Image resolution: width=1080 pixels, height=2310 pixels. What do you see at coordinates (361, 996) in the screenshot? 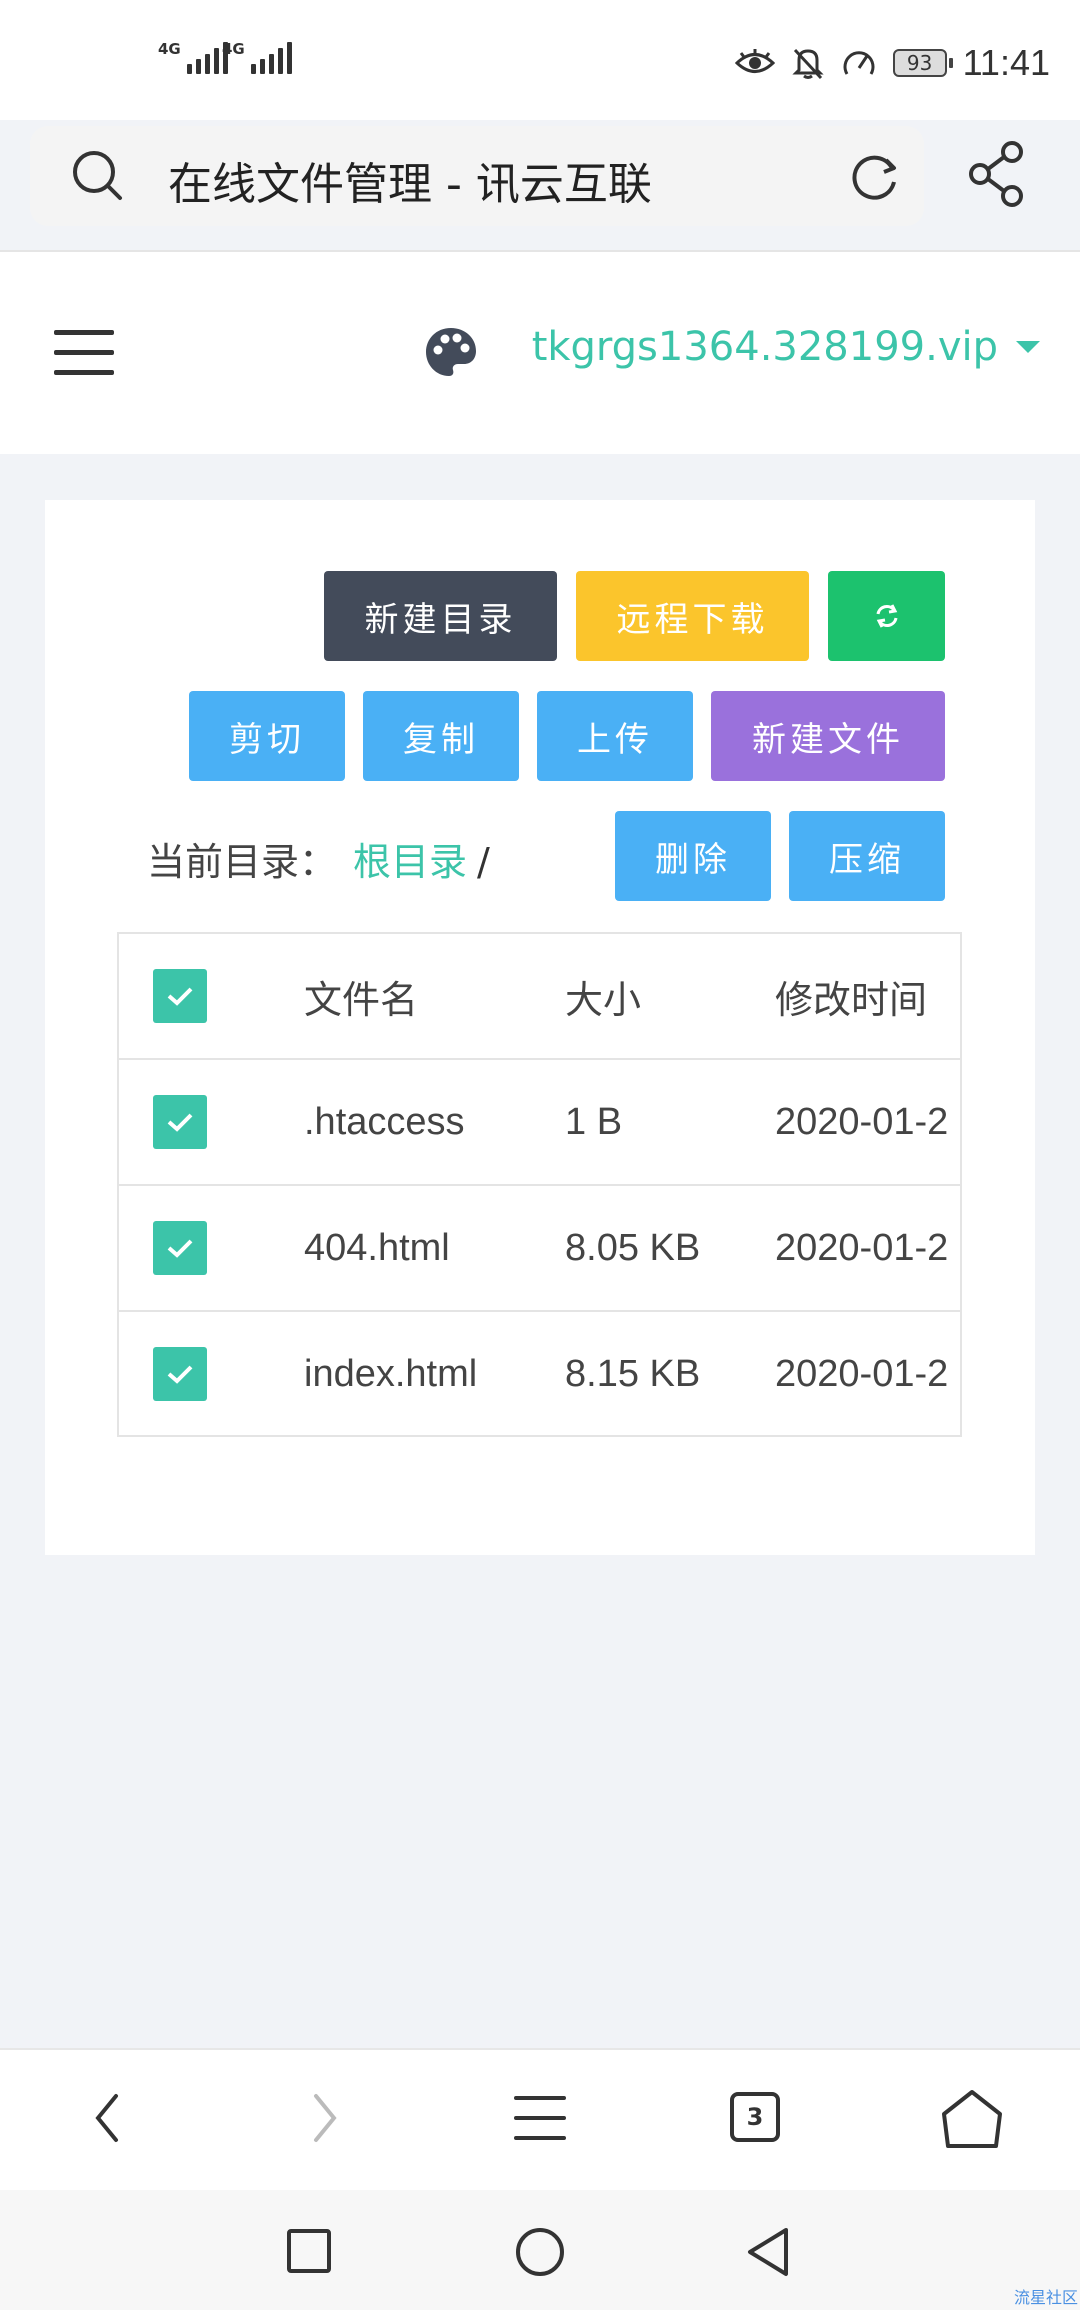
I see `column-header-name: 文件名` at bounding box center [361, 996].